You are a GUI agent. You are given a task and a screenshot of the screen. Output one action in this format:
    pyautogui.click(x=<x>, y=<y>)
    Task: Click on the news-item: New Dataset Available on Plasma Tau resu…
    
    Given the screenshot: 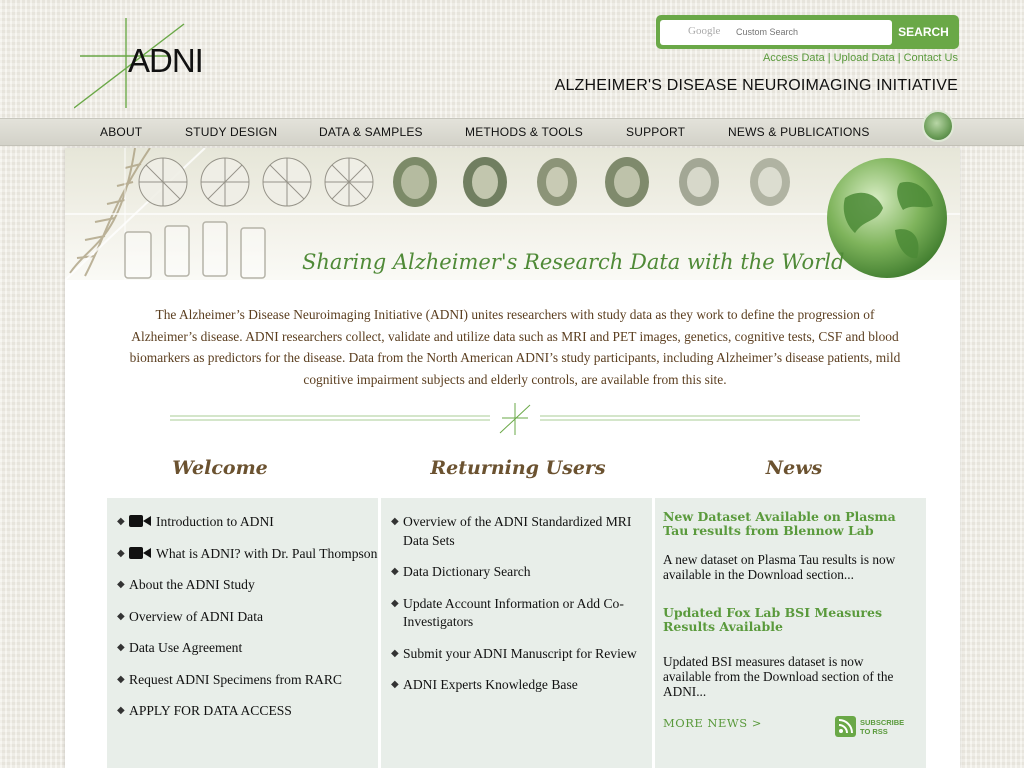 What is the action you would take?
    pyautogui.click(x=788, y=546)
    